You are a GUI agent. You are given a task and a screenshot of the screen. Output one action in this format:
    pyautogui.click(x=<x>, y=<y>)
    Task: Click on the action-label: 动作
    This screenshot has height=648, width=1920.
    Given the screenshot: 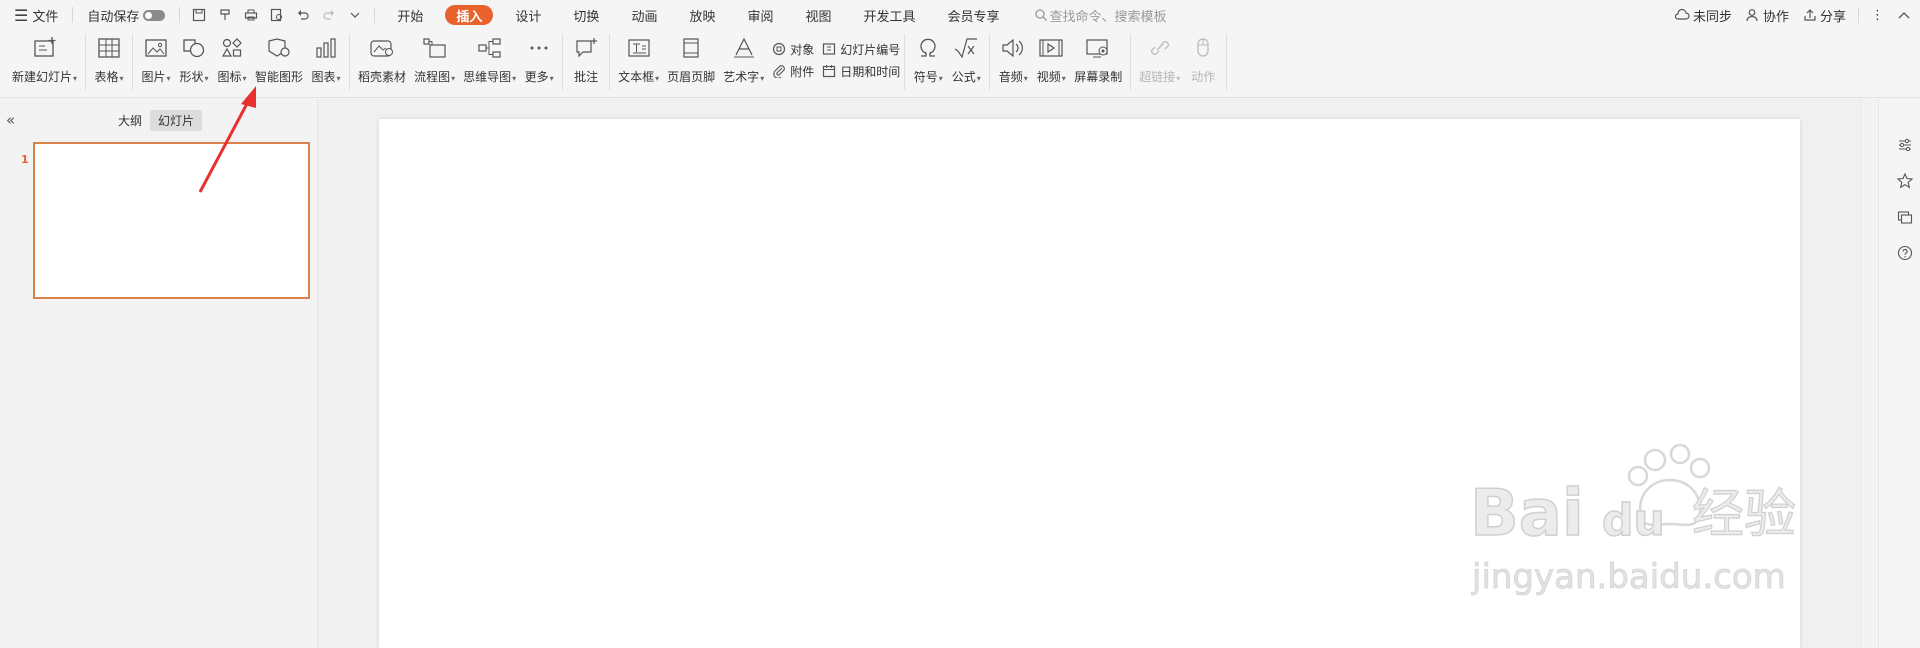 What is the action you would take?
    pyautogui.click(x=1203, y=77)
    